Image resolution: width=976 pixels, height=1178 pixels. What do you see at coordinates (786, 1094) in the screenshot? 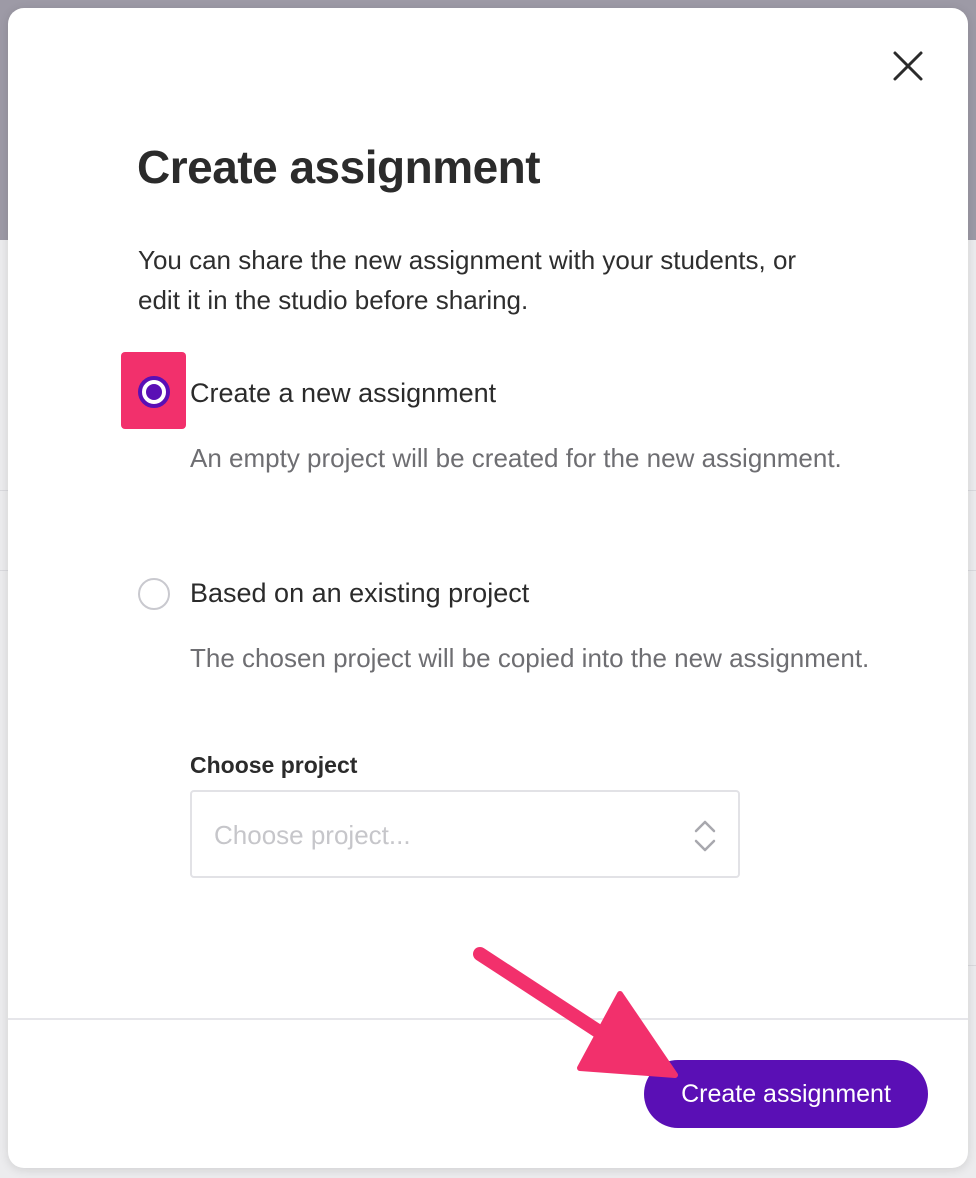
I see `create-assignment-button: Create assignment` at bounding box center [786, 1094].